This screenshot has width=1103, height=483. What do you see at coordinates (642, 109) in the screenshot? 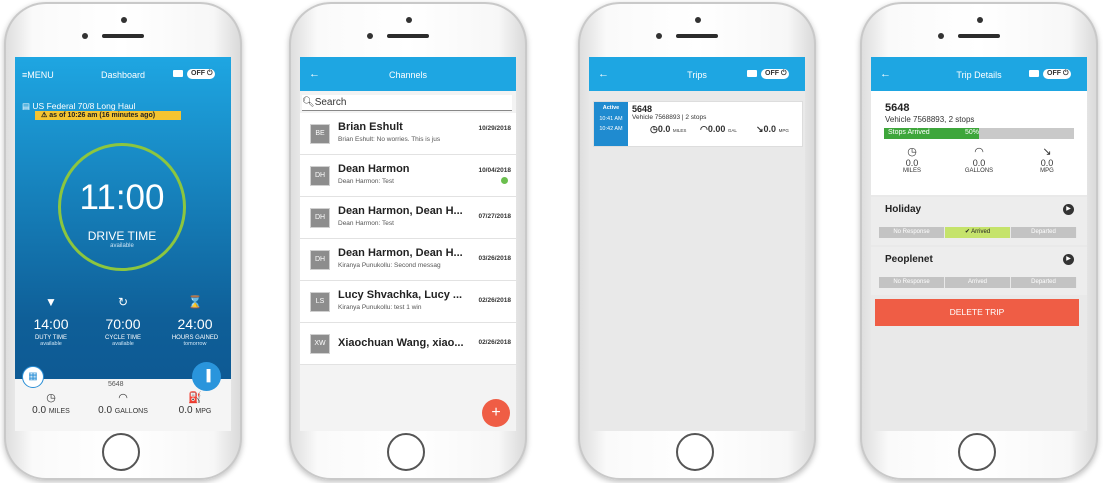
I see `trip-number: 5648` at bounding box center [642, 109].